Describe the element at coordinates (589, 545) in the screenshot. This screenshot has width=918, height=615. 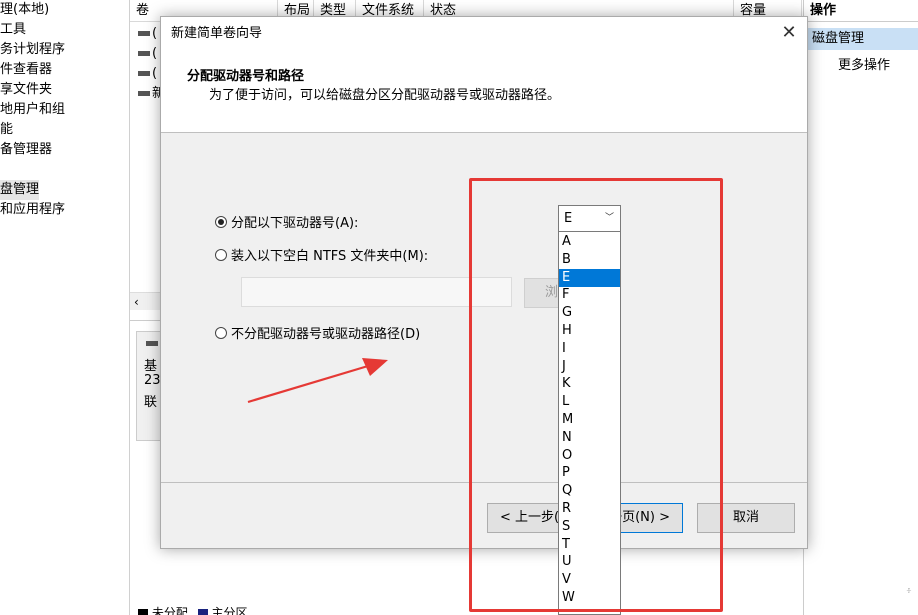
I see `drive-letter-option: T` at that location.